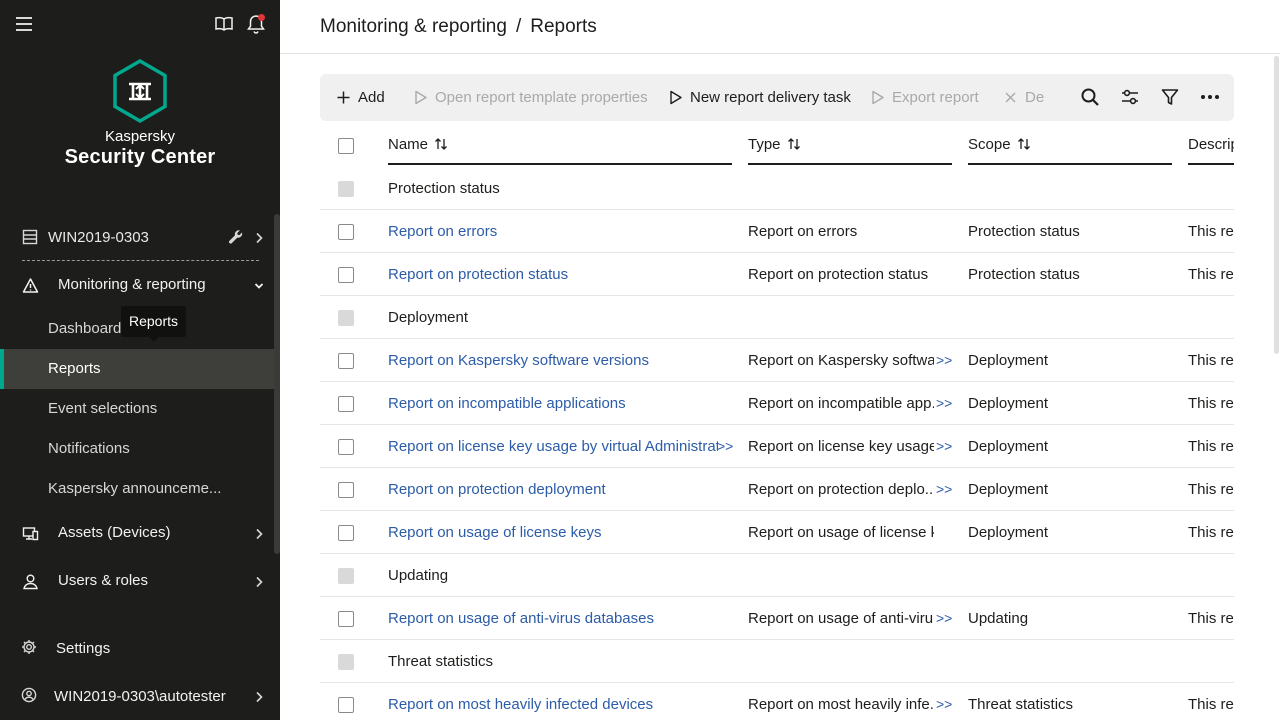 The height and width of the screenshot is (720, 1280). Describe the element at coordinates (224, 24) in the screenshot. I see `book-icon` at that location.